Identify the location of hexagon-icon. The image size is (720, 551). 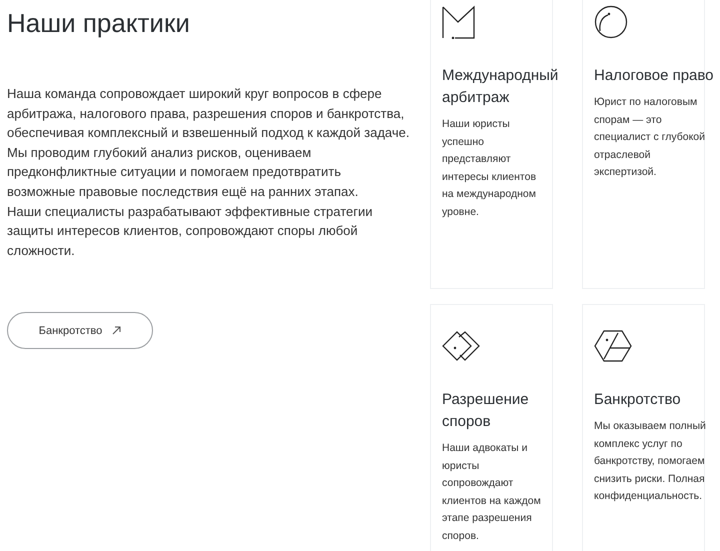
(613, 346).